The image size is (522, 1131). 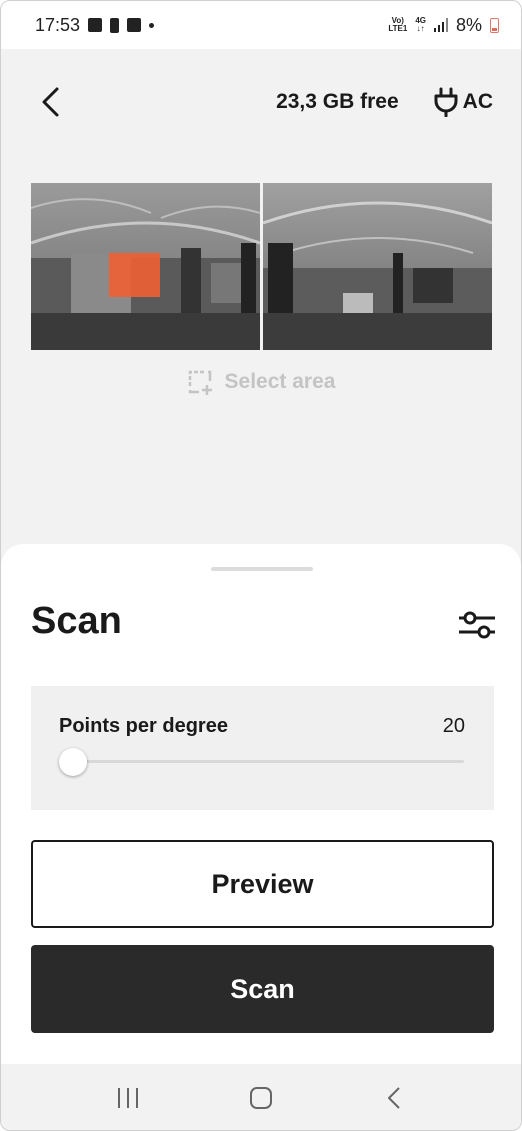 What do you see at coordinates (468, 24) in the screenshot?
I see `battery-percent: 8%` at bounding box center [468, 24].